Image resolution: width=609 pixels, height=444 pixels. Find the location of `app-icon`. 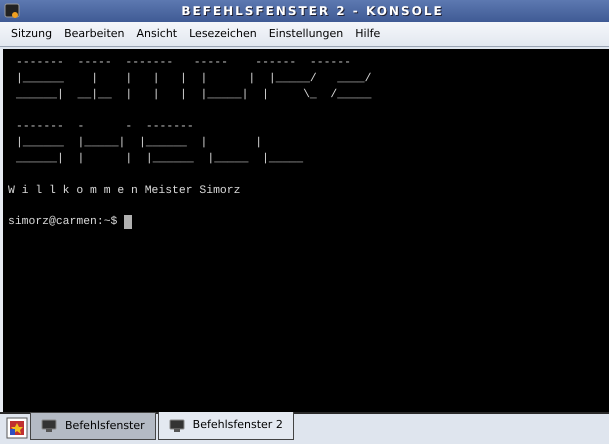

app-icon is located at coordinates (12, 11).